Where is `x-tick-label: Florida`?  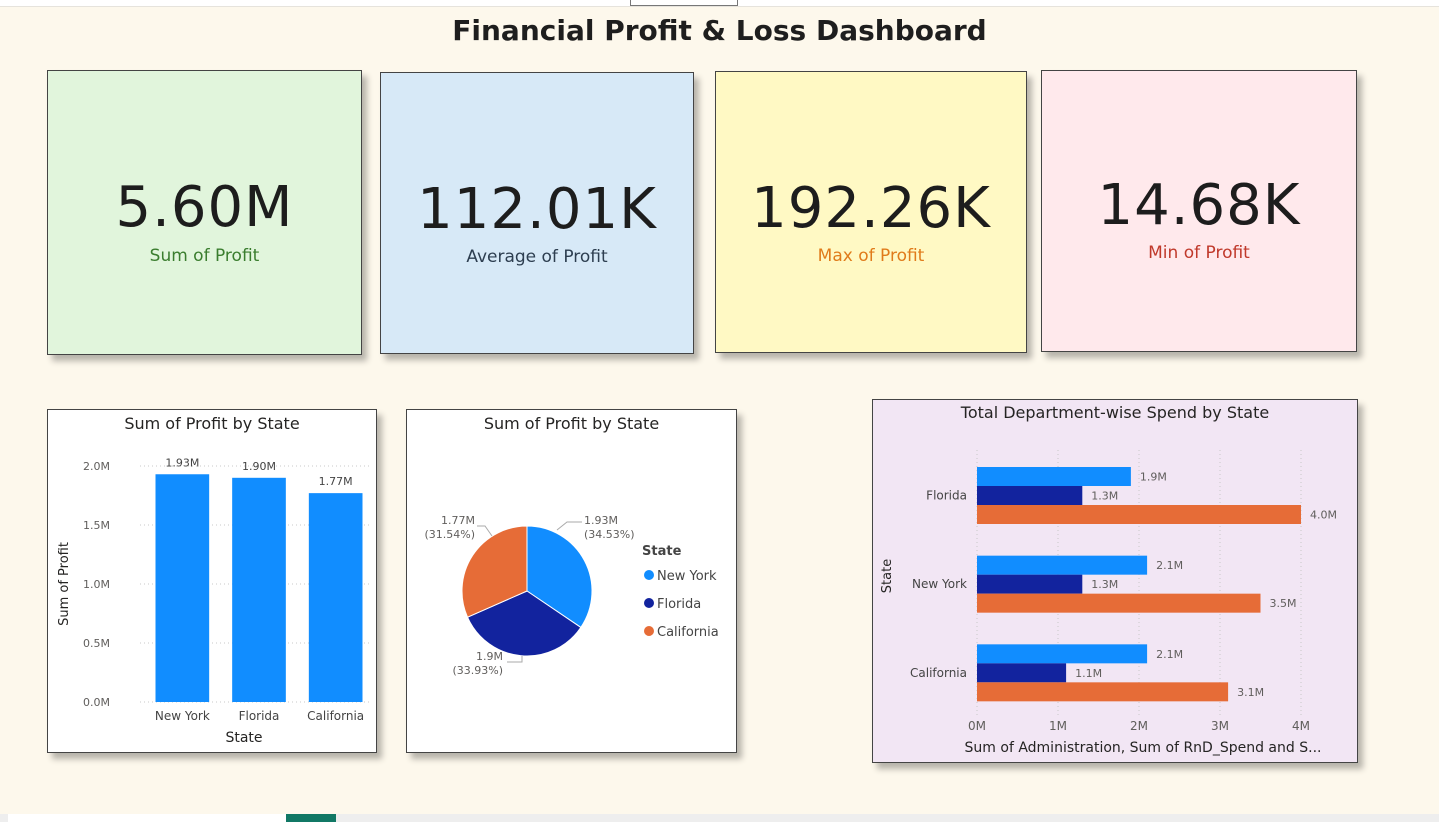 x-tick-label: Florida is located at coordinates (259, 716).